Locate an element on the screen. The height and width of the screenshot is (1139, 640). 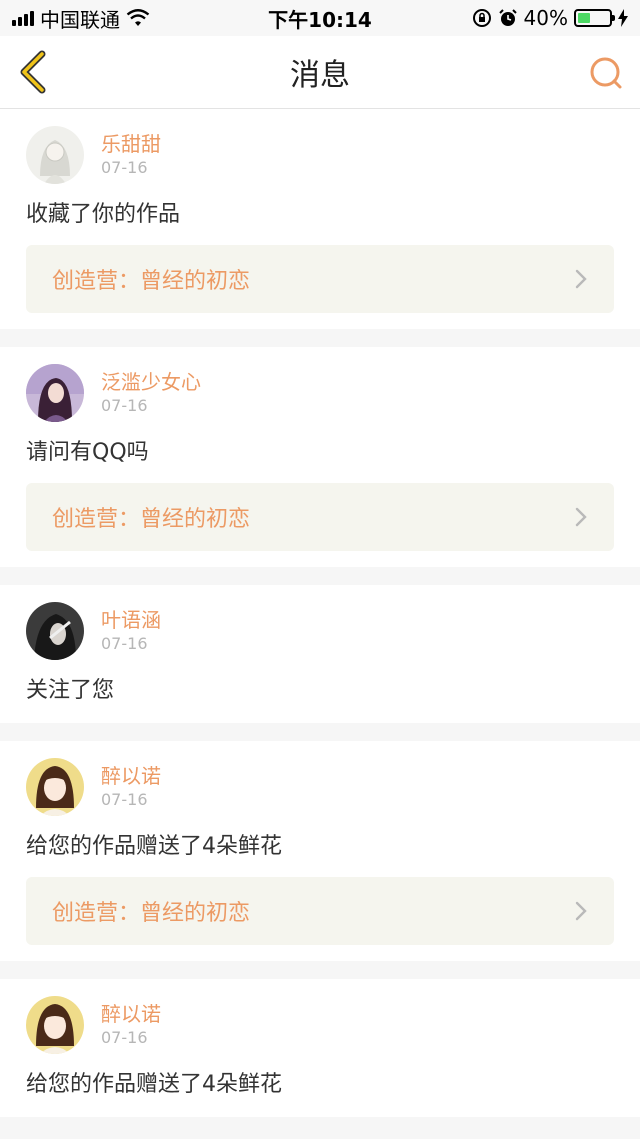
message-text: 关注了您 is located at coordinates (70, 690).